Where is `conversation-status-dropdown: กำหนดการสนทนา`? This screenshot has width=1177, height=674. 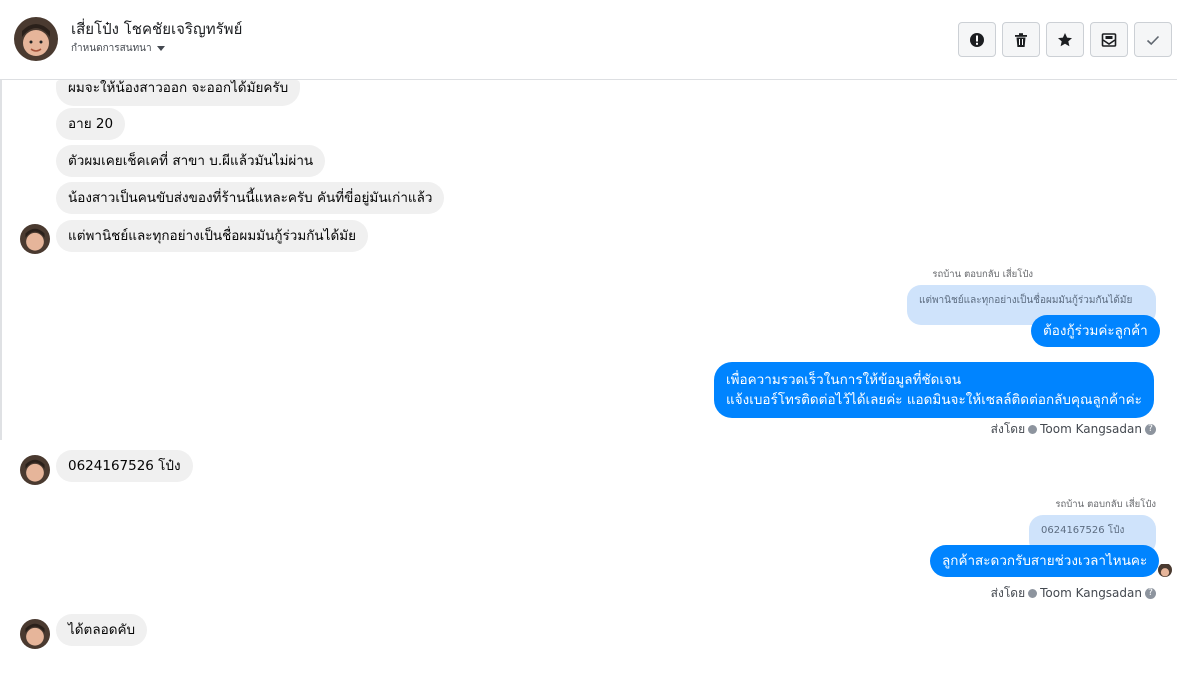 conversation-status-dropdown: กำหนดการสนทนา is located at coordinates (118, 48).